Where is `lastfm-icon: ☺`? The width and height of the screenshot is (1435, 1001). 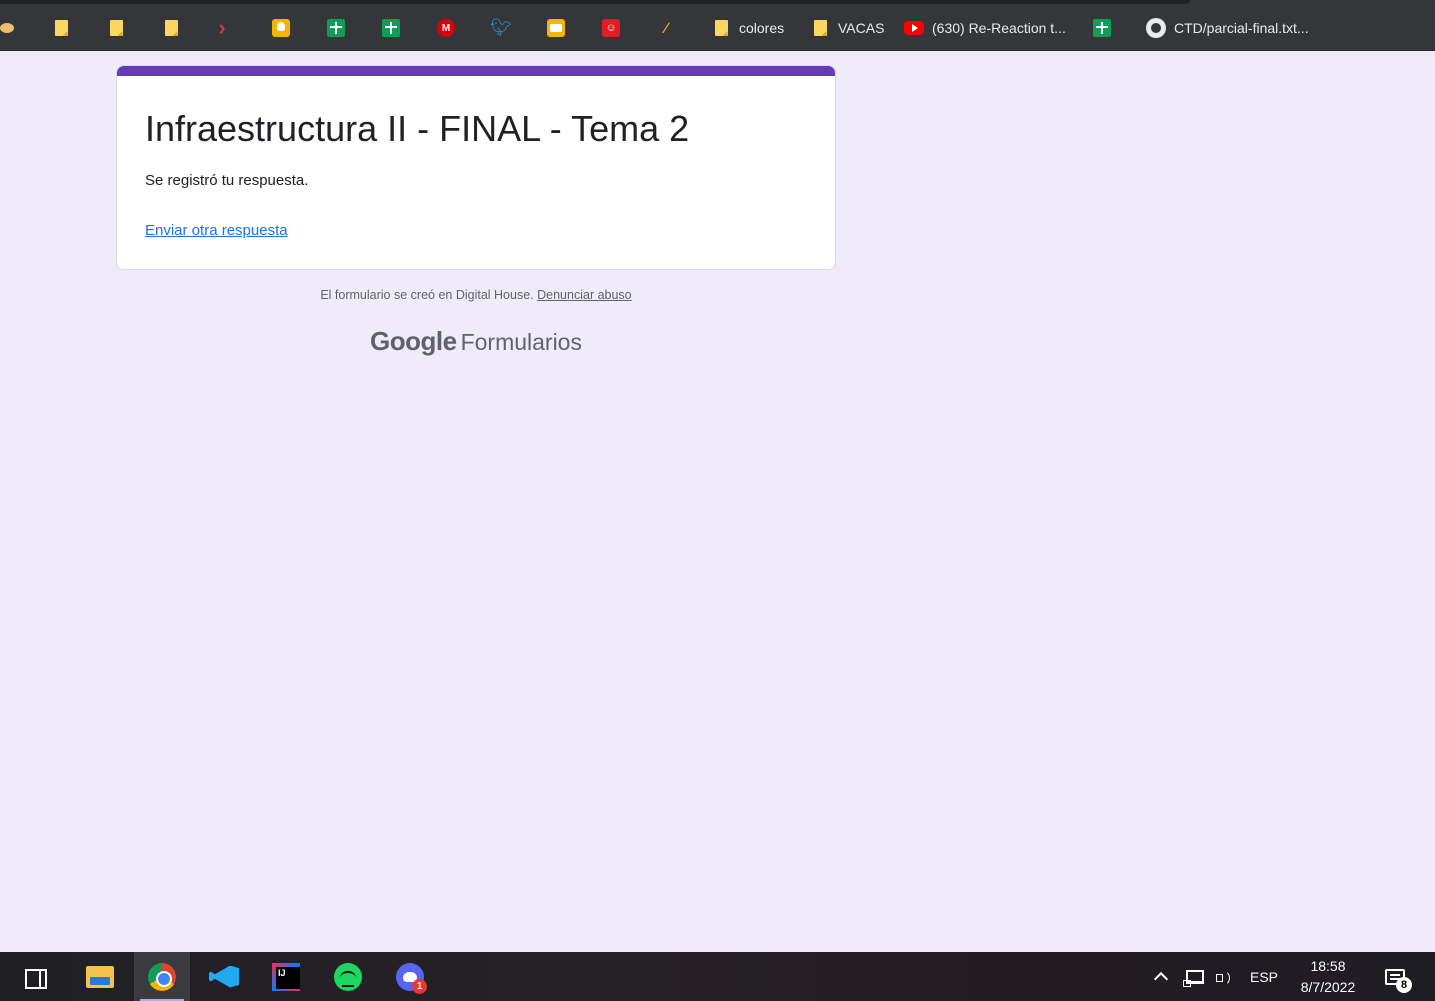
lastfm-icon: ☺ is located at coordinates (611, 28).